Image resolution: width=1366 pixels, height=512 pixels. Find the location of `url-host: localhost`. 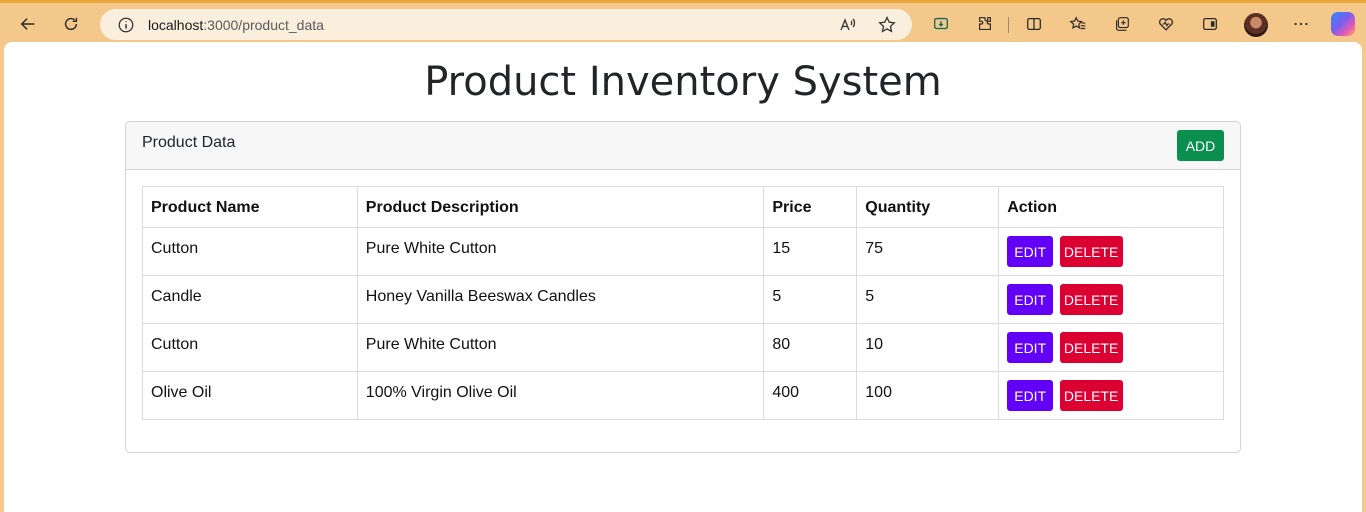

url-host: localhost is located at coordinates (176, 25).